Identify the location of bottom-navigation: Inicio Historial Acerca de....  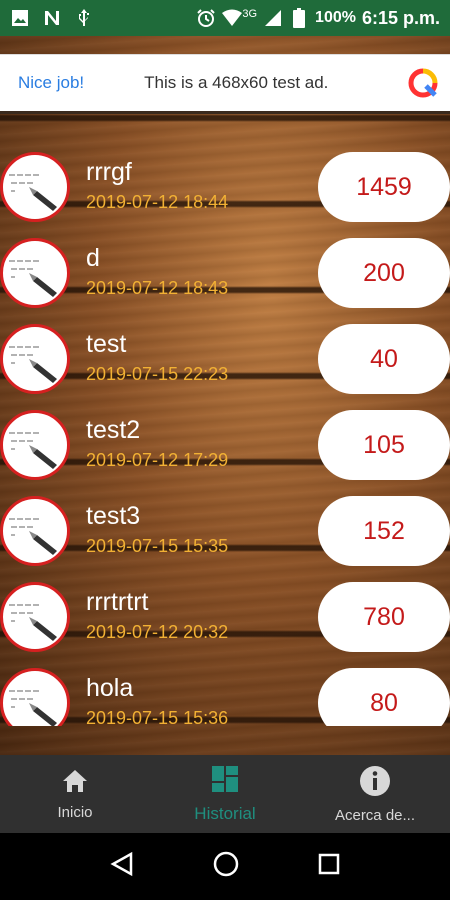
(225, 794).